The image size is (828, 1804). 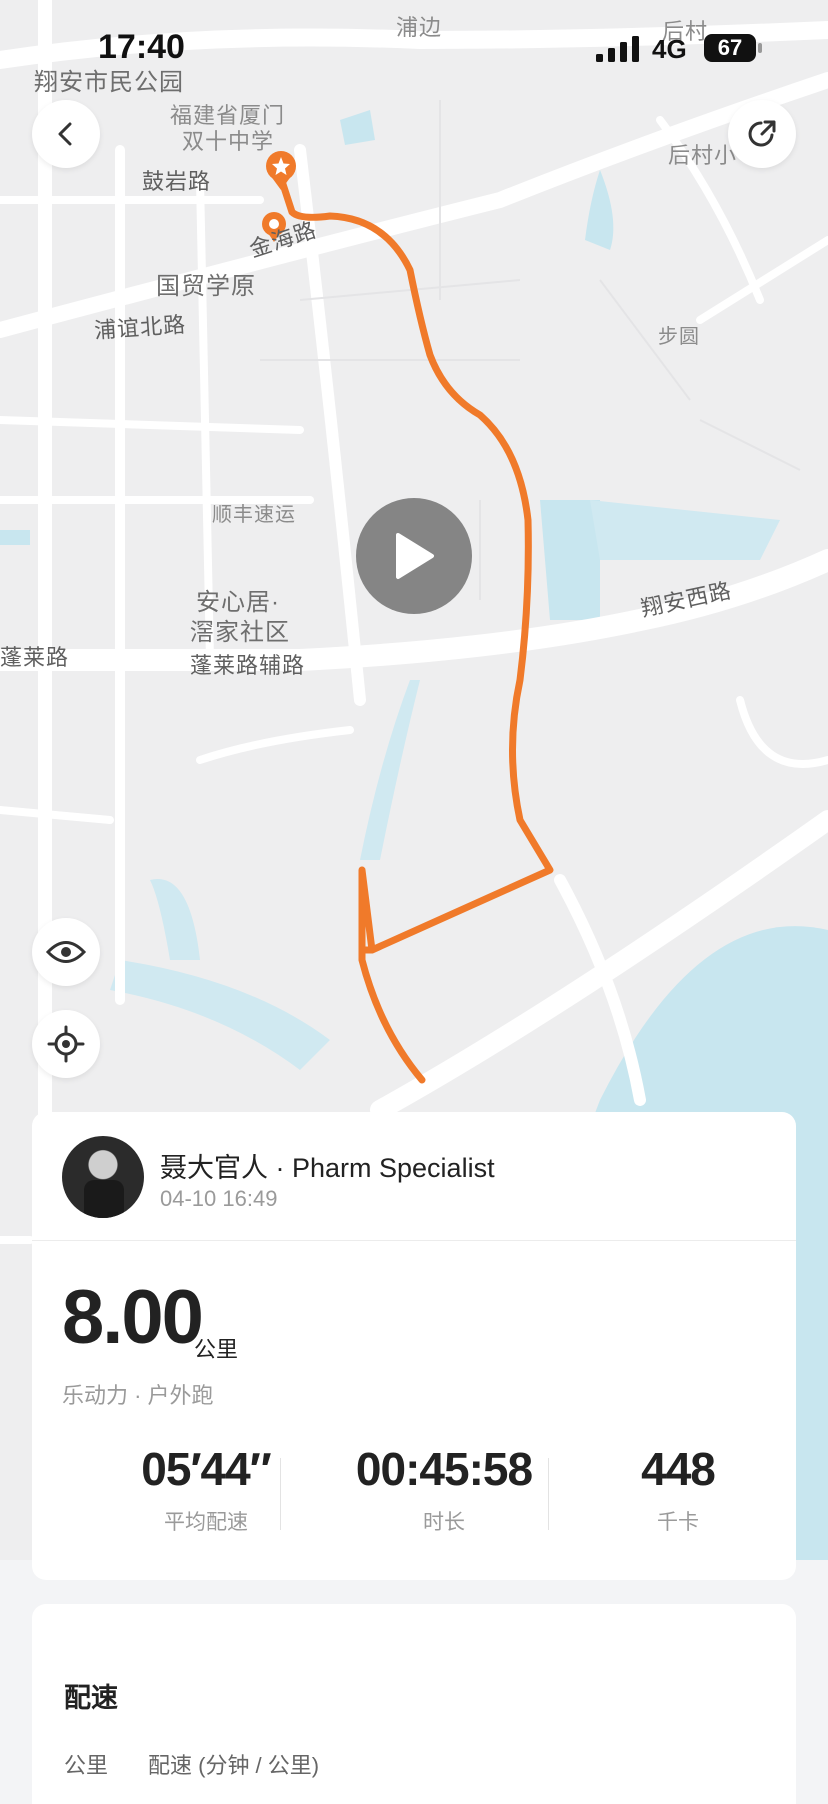 What do you see at coordinates (35, 657) in the screenshot?
I see `map-label: 蓬莱路` at bounding box center [35, 657].